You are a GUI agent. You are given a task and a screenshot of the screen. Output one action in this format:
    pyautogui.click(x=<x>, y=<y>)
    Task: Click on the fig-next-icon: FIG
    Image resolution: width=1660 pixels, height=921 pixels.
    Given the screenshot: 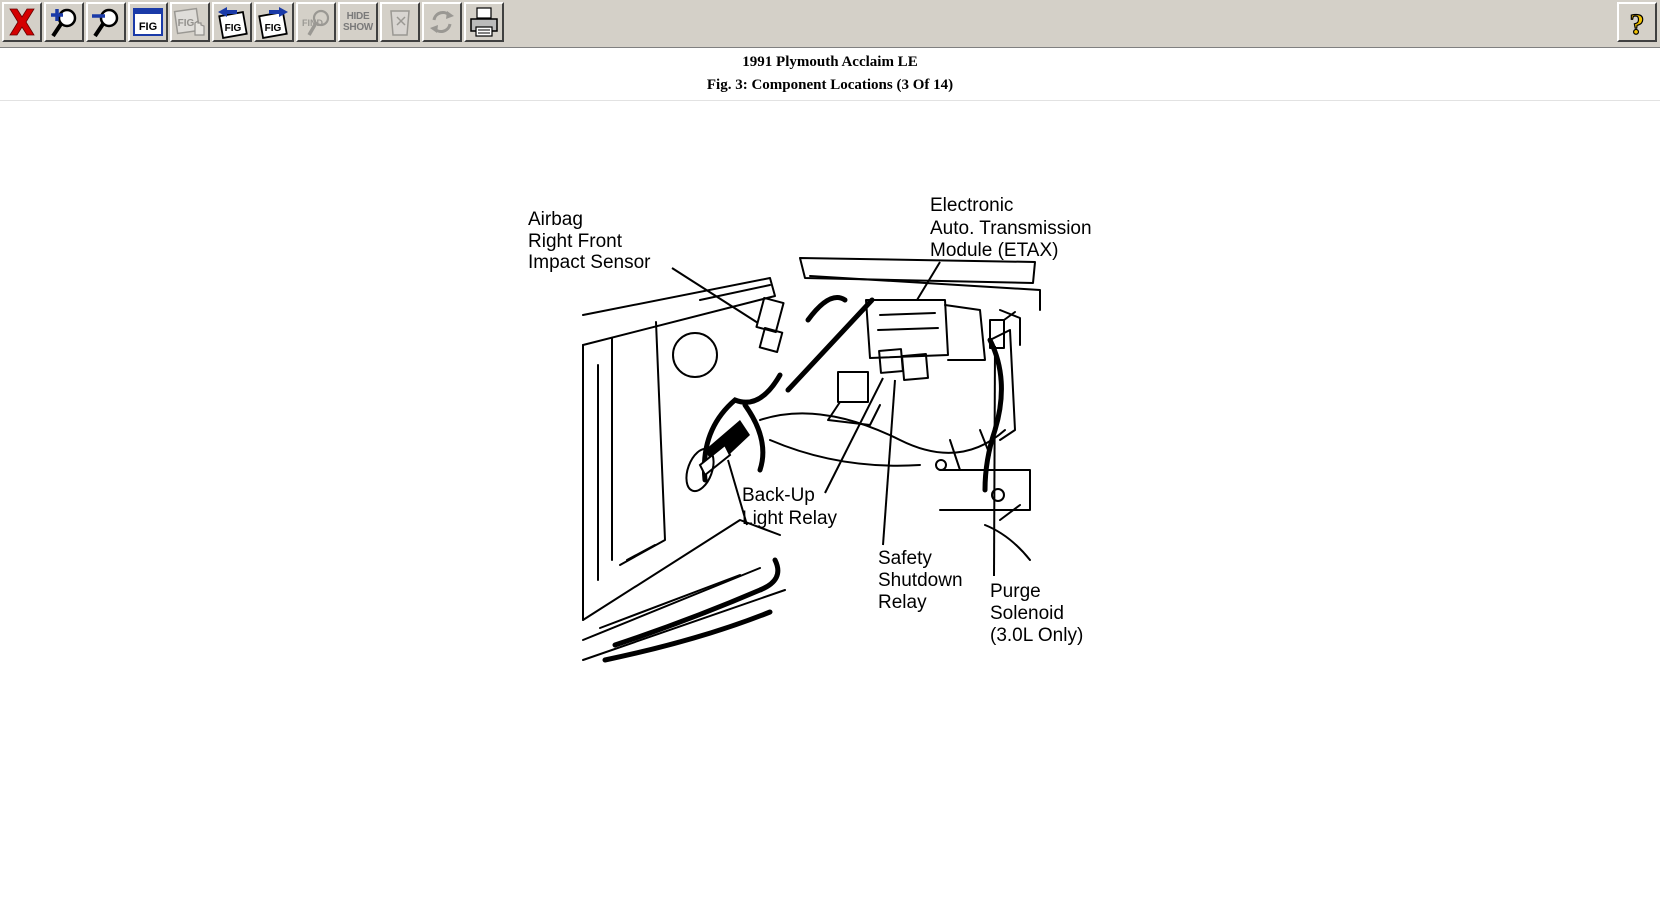 What is the action you would take?
    pyautogui.click(x=273, y=23)
    